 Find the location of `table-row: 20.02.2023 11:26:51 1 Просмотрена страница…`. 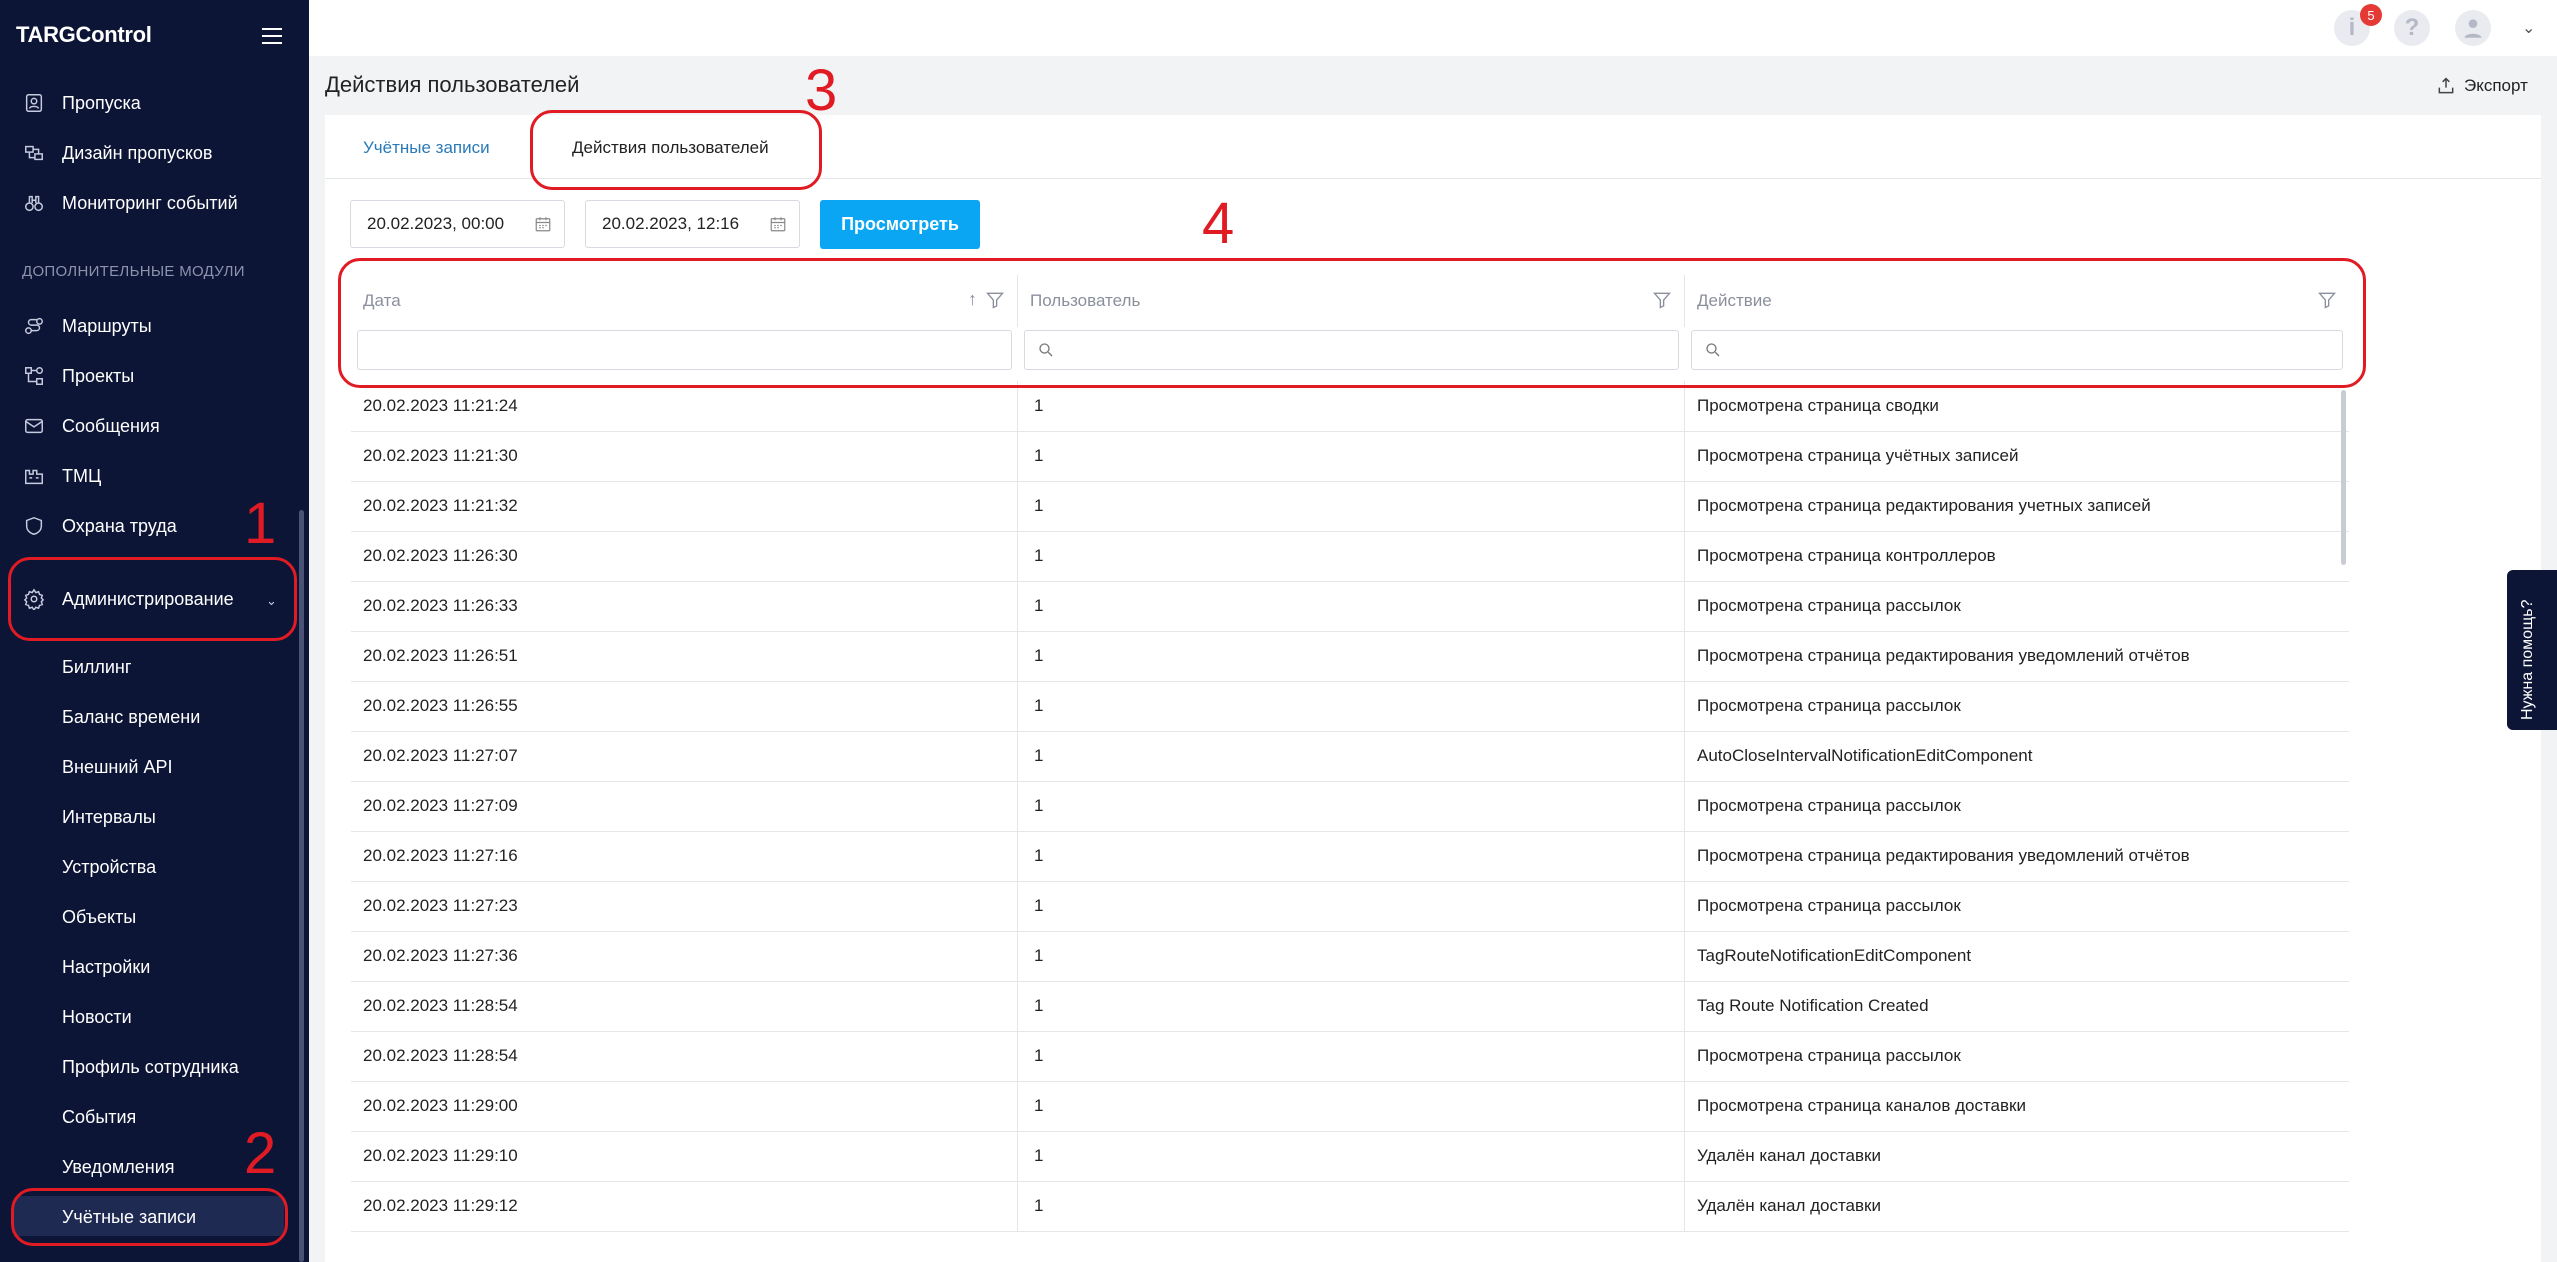

table-row: 20.02.2023 11:26:51 1 Просмотрена страница… is located at coordinates (1350, 656).